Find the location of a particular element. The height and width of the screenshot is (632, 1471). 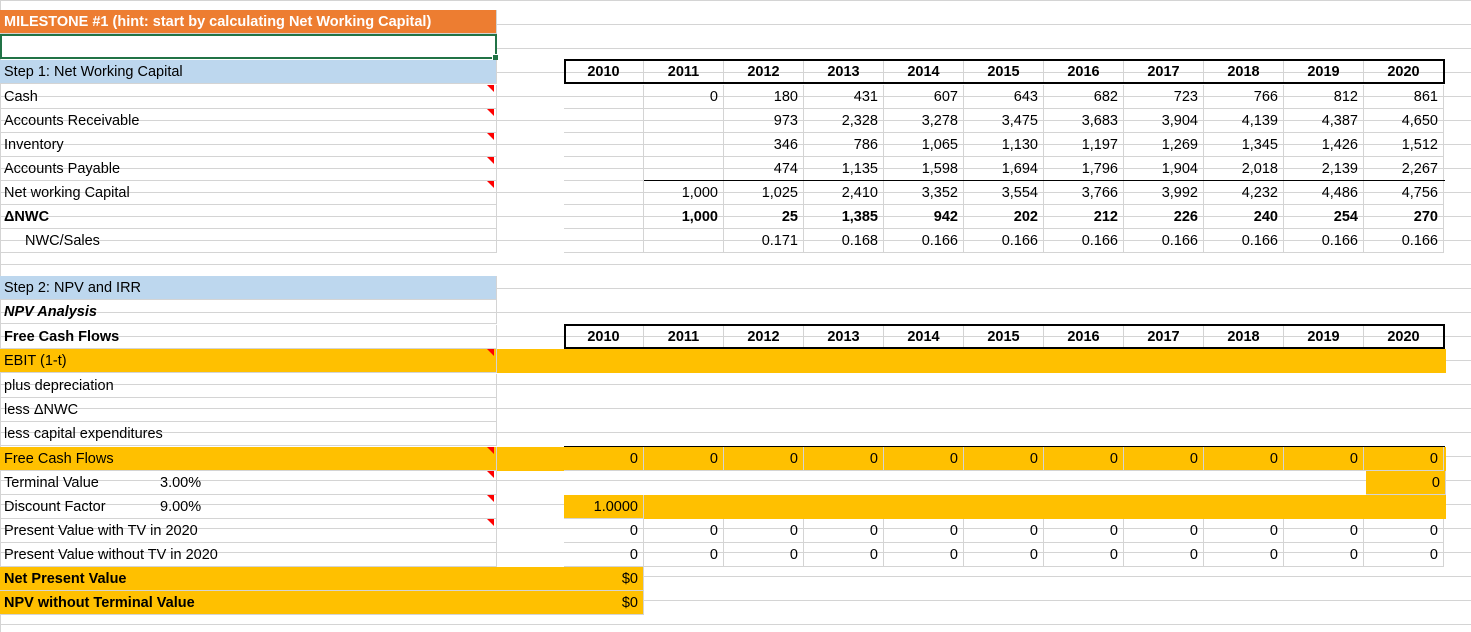

npv-label: Net Present Value is located at coordinates (282, 579).